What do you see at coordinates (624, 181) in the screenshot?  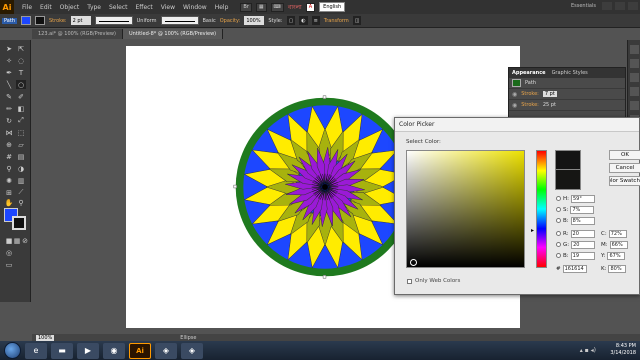 I see `color-swatches-button: Color Swatches` at bounding box center [624, 181].